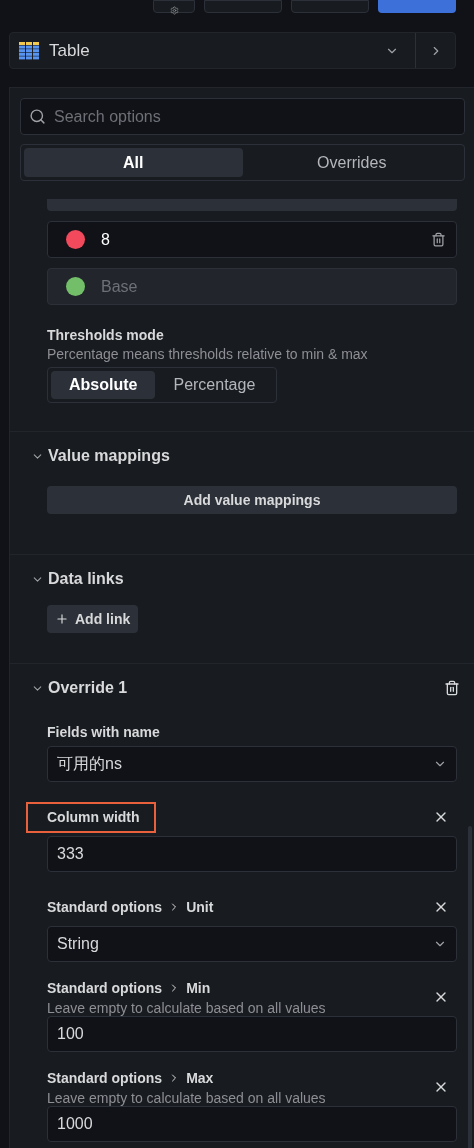 Image resolution: width=474 pixels, height=1148 pixels. What do you see at coordinates (232, 50) in the screenshot?
I see `visualization-picker: Table` at bounding box center [232, 50].